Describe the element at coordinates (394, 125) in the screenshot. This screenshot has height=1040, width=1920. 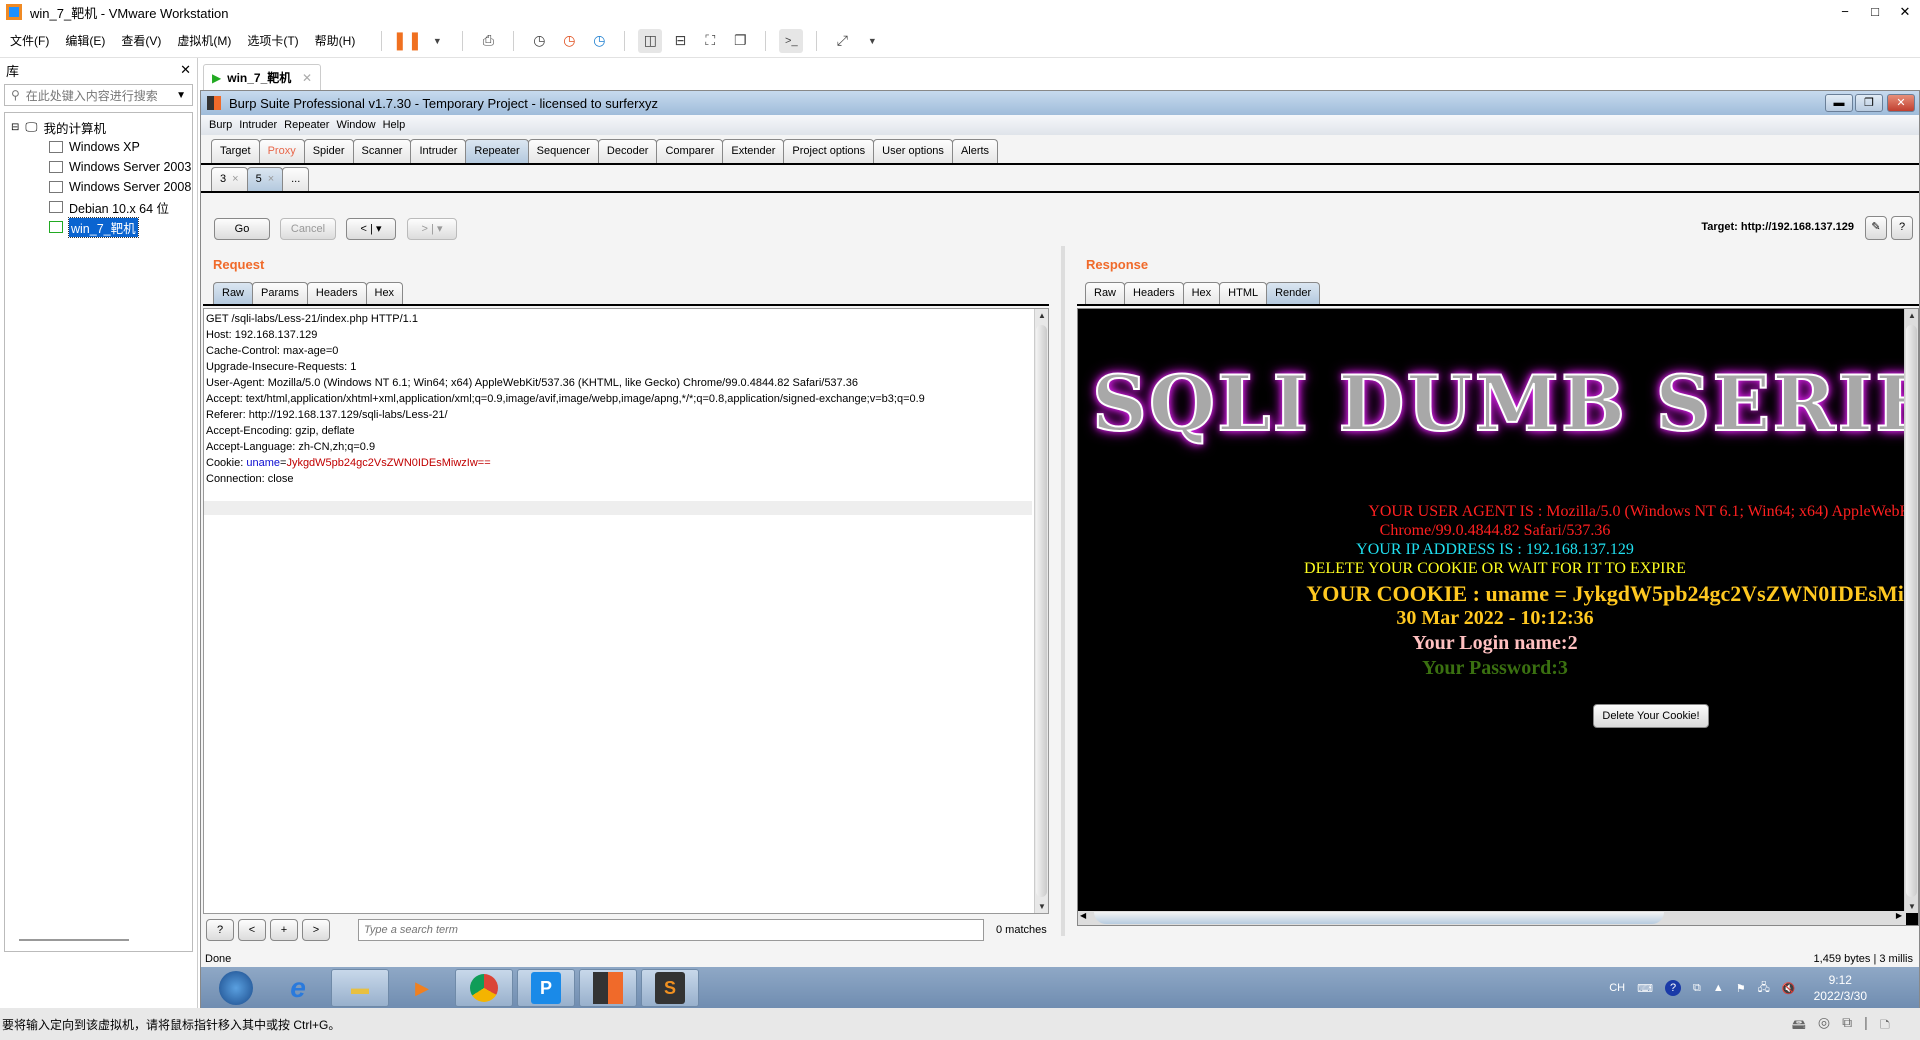
I see `burp-menu-help: Help` at that location.